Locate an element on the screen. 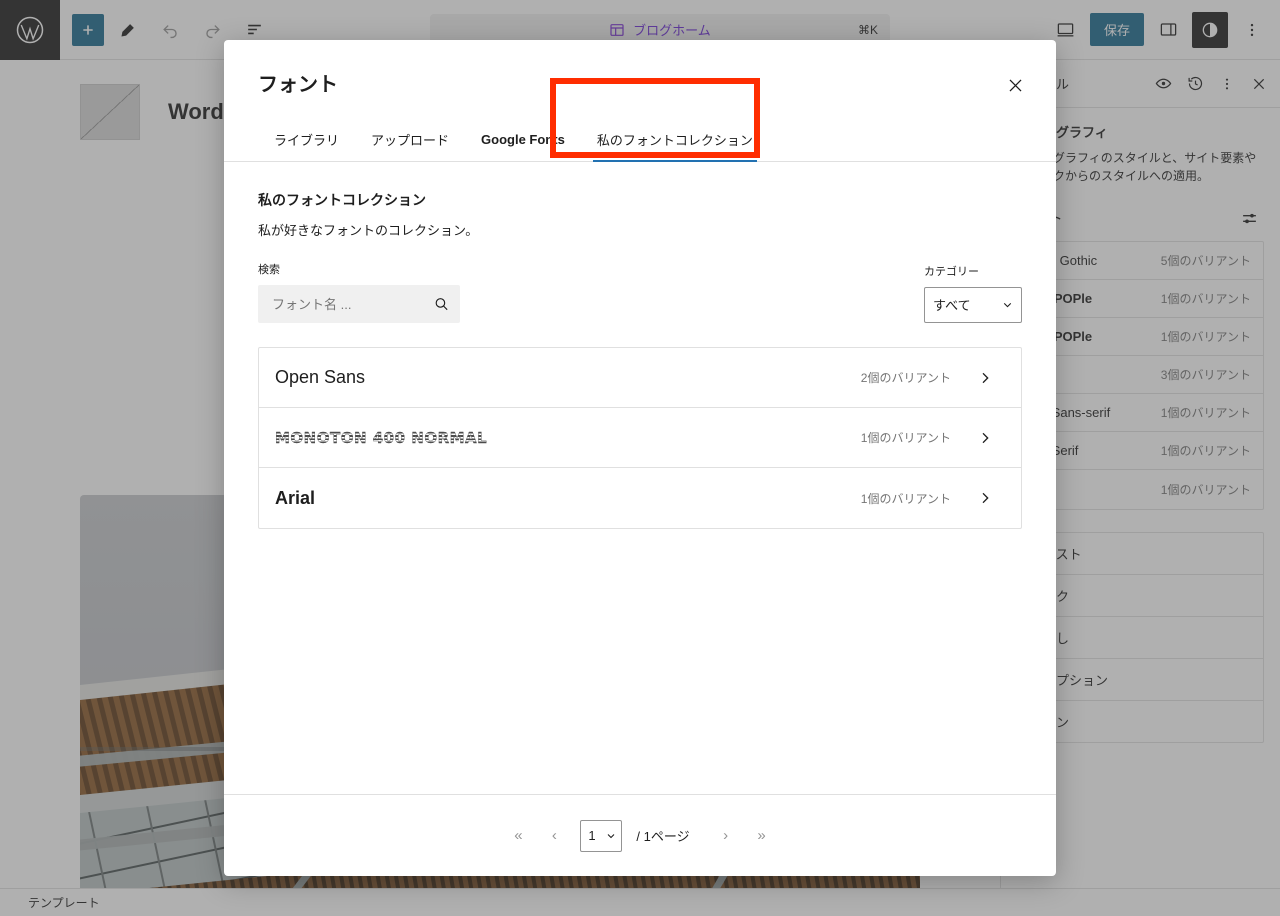 Image resolution: width=1280 pixels, height=916 pixels. search-group: 検索 is located at coordinates (359, 292).